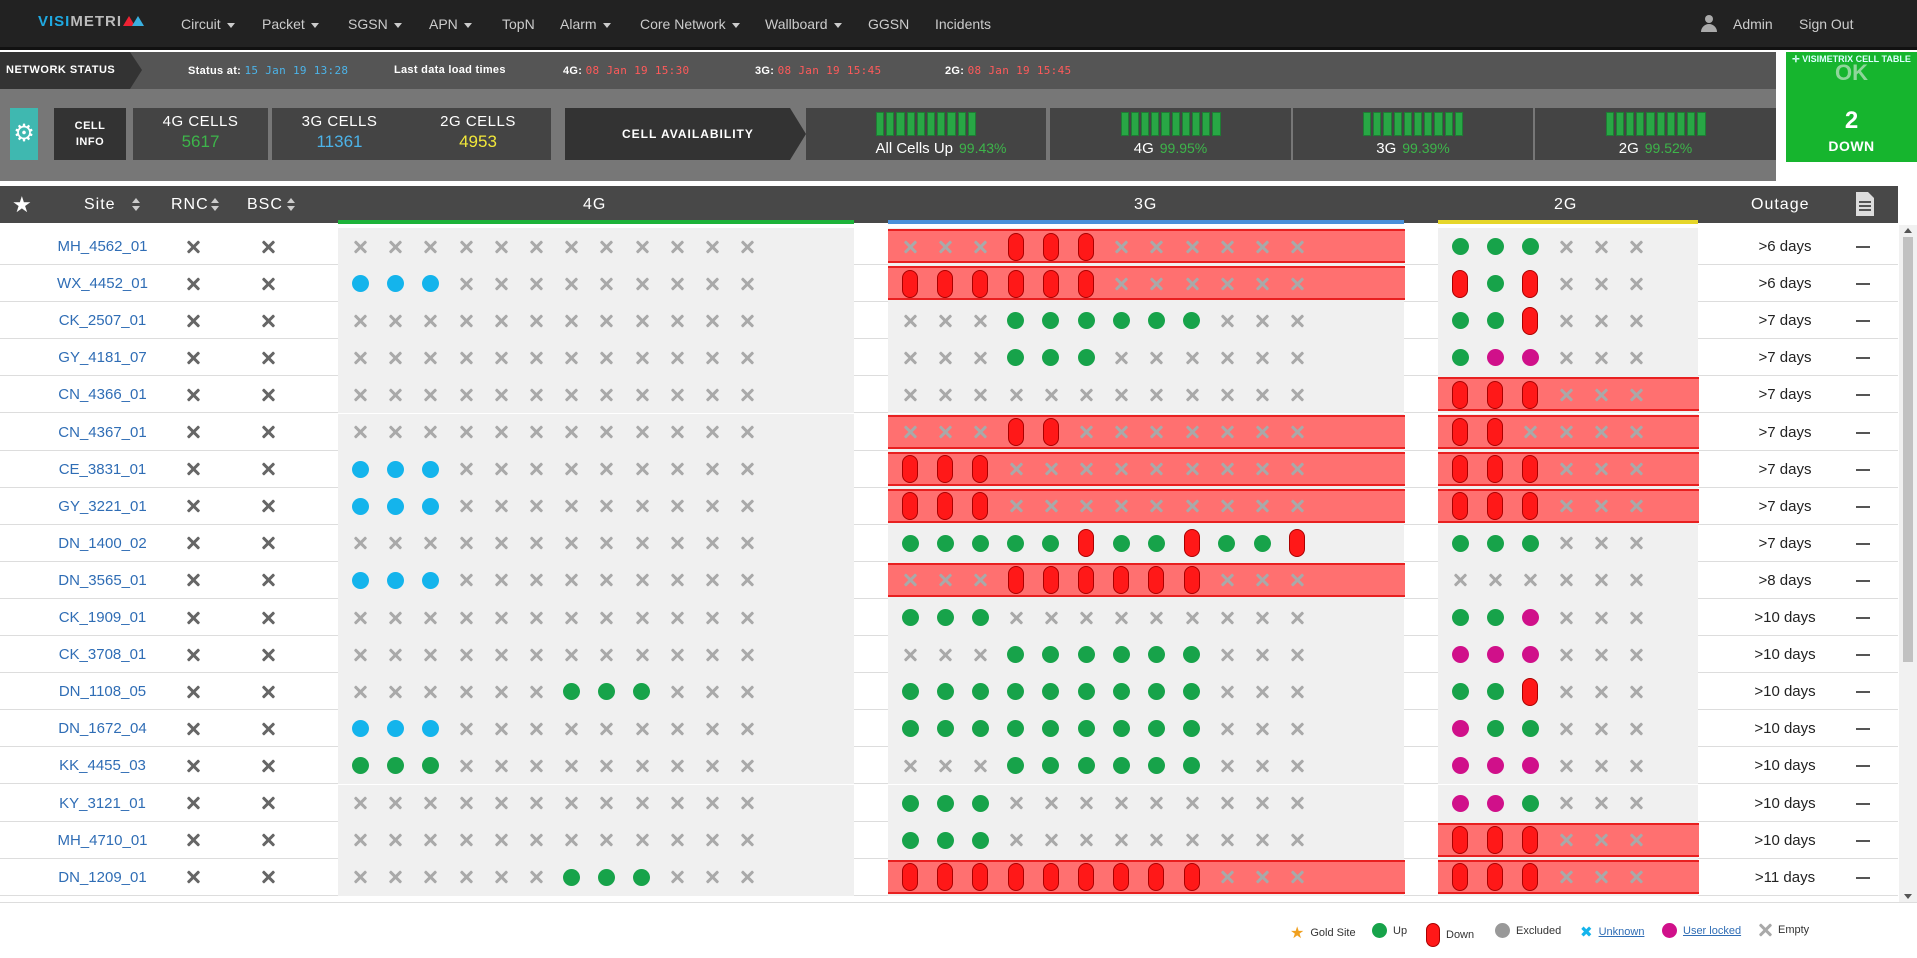 This screenshot has height=958, width=1917. What do you see at coordinates (949, 840) in the screenshot?
I see `table-row: MH_4710_01 >10 days` at bounding box center [949, 840].